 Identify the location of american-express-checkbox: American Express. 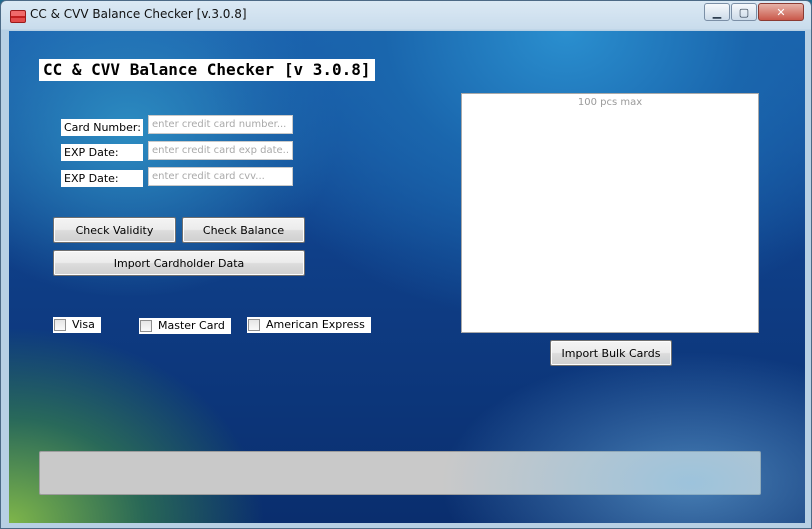
(309, 325).